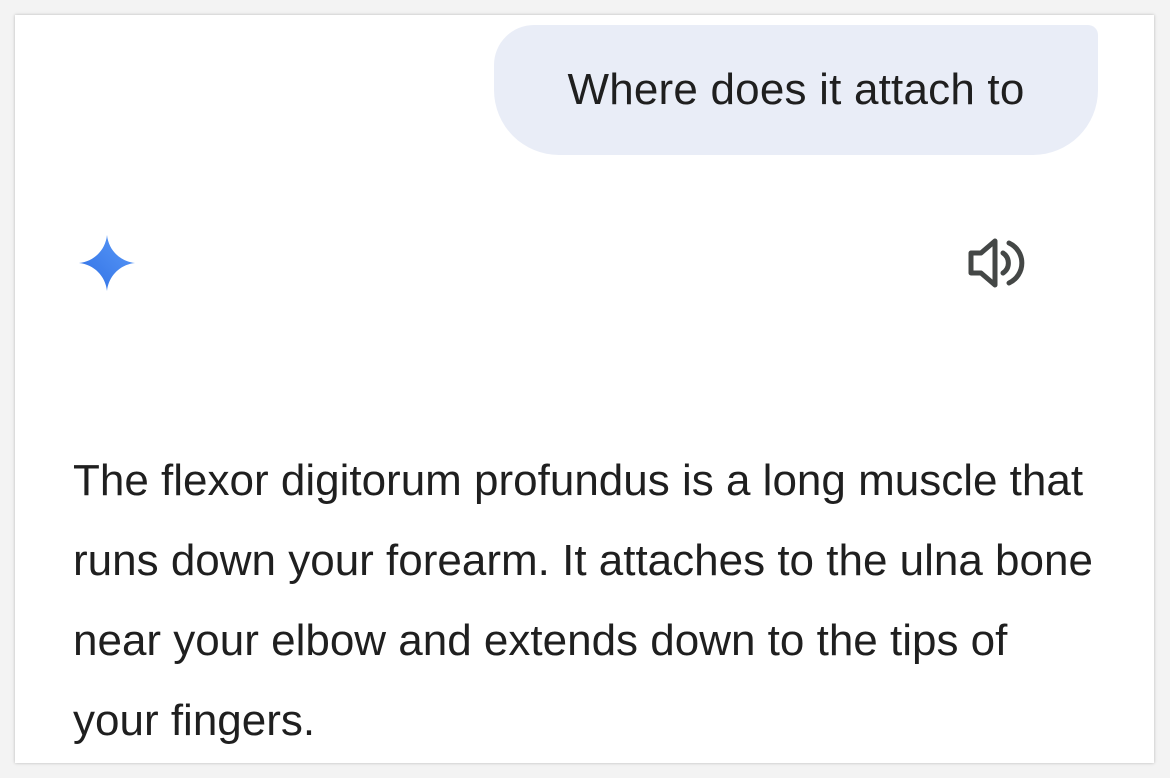 The width and height of the screenshot is (1170, 778). I want to click on user-message-bubble: Where does it attach to, so click(796, 90).